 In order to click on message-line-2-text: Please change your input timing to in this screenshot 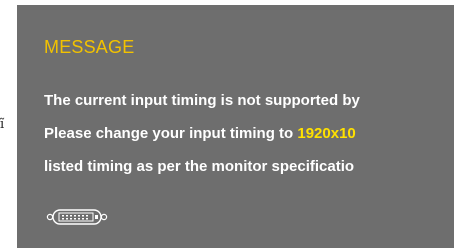, I will do `click(171, 133)`.